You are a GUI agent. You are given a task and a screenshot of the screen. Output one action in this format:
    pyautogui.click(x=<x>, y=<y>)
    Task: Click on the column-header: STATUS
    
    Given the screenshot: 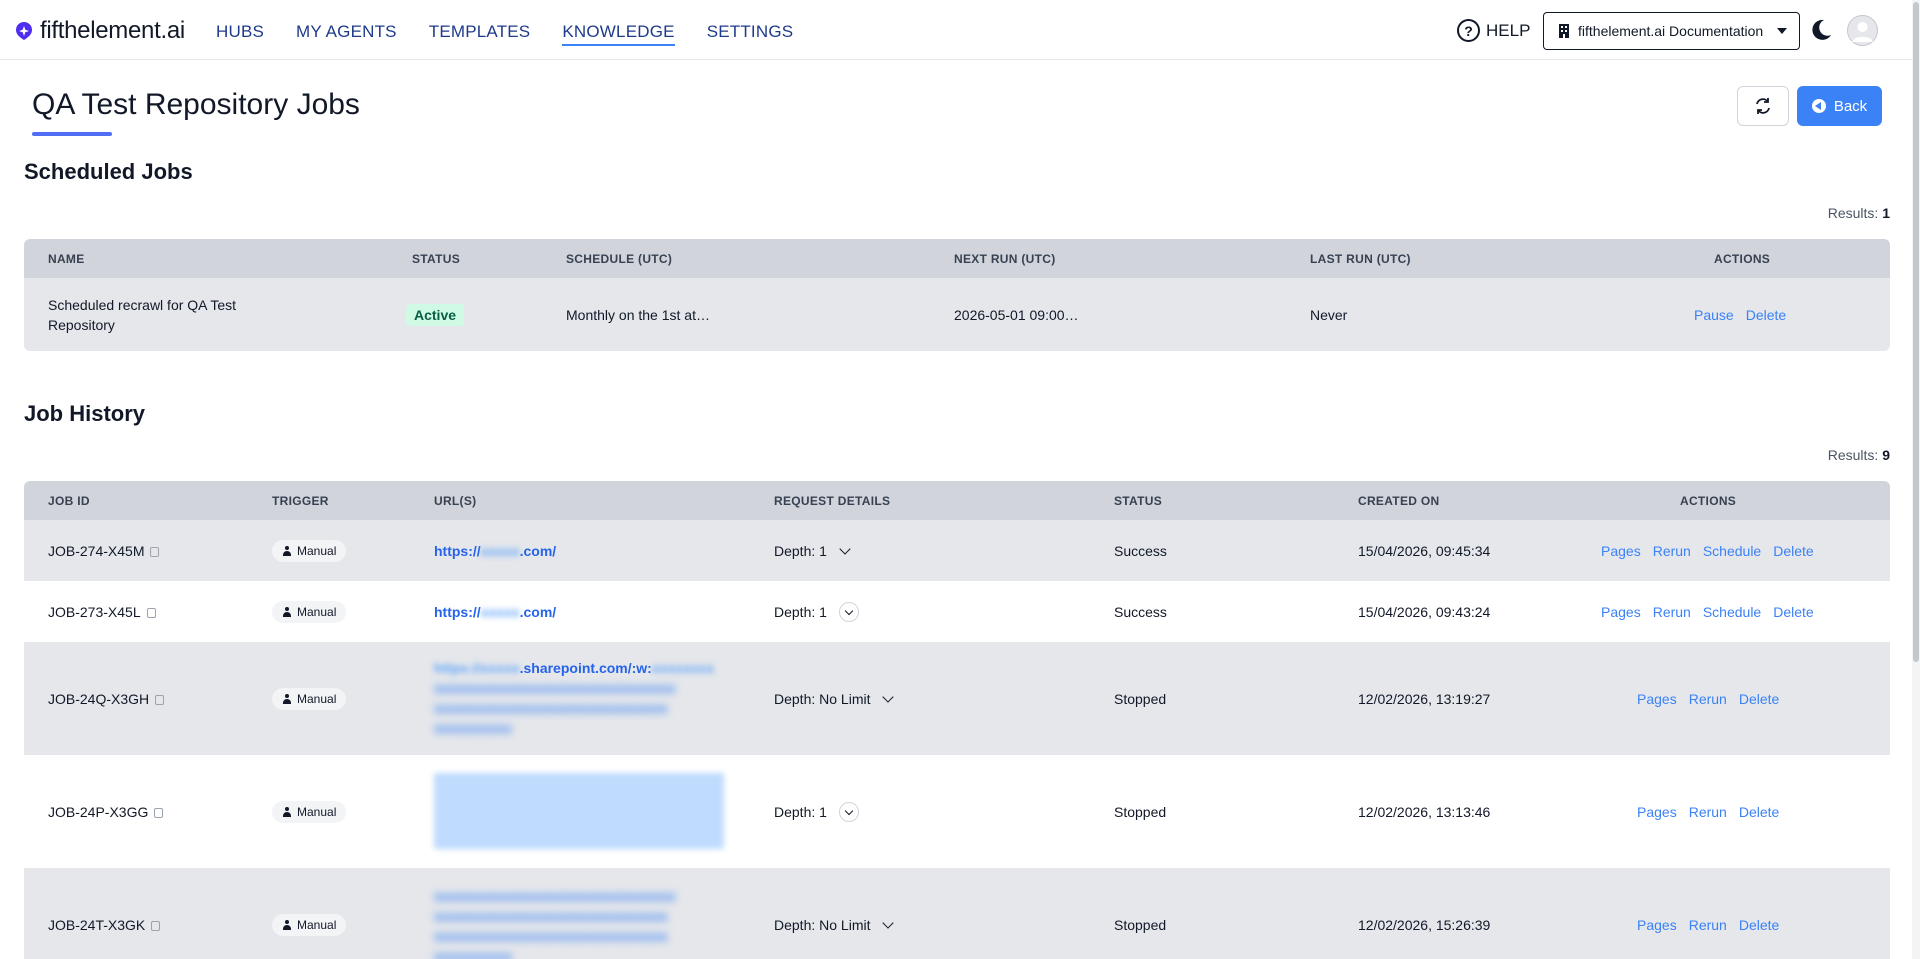 What is the action you would take?
    pyautogui.click(x=436, y=259)
    